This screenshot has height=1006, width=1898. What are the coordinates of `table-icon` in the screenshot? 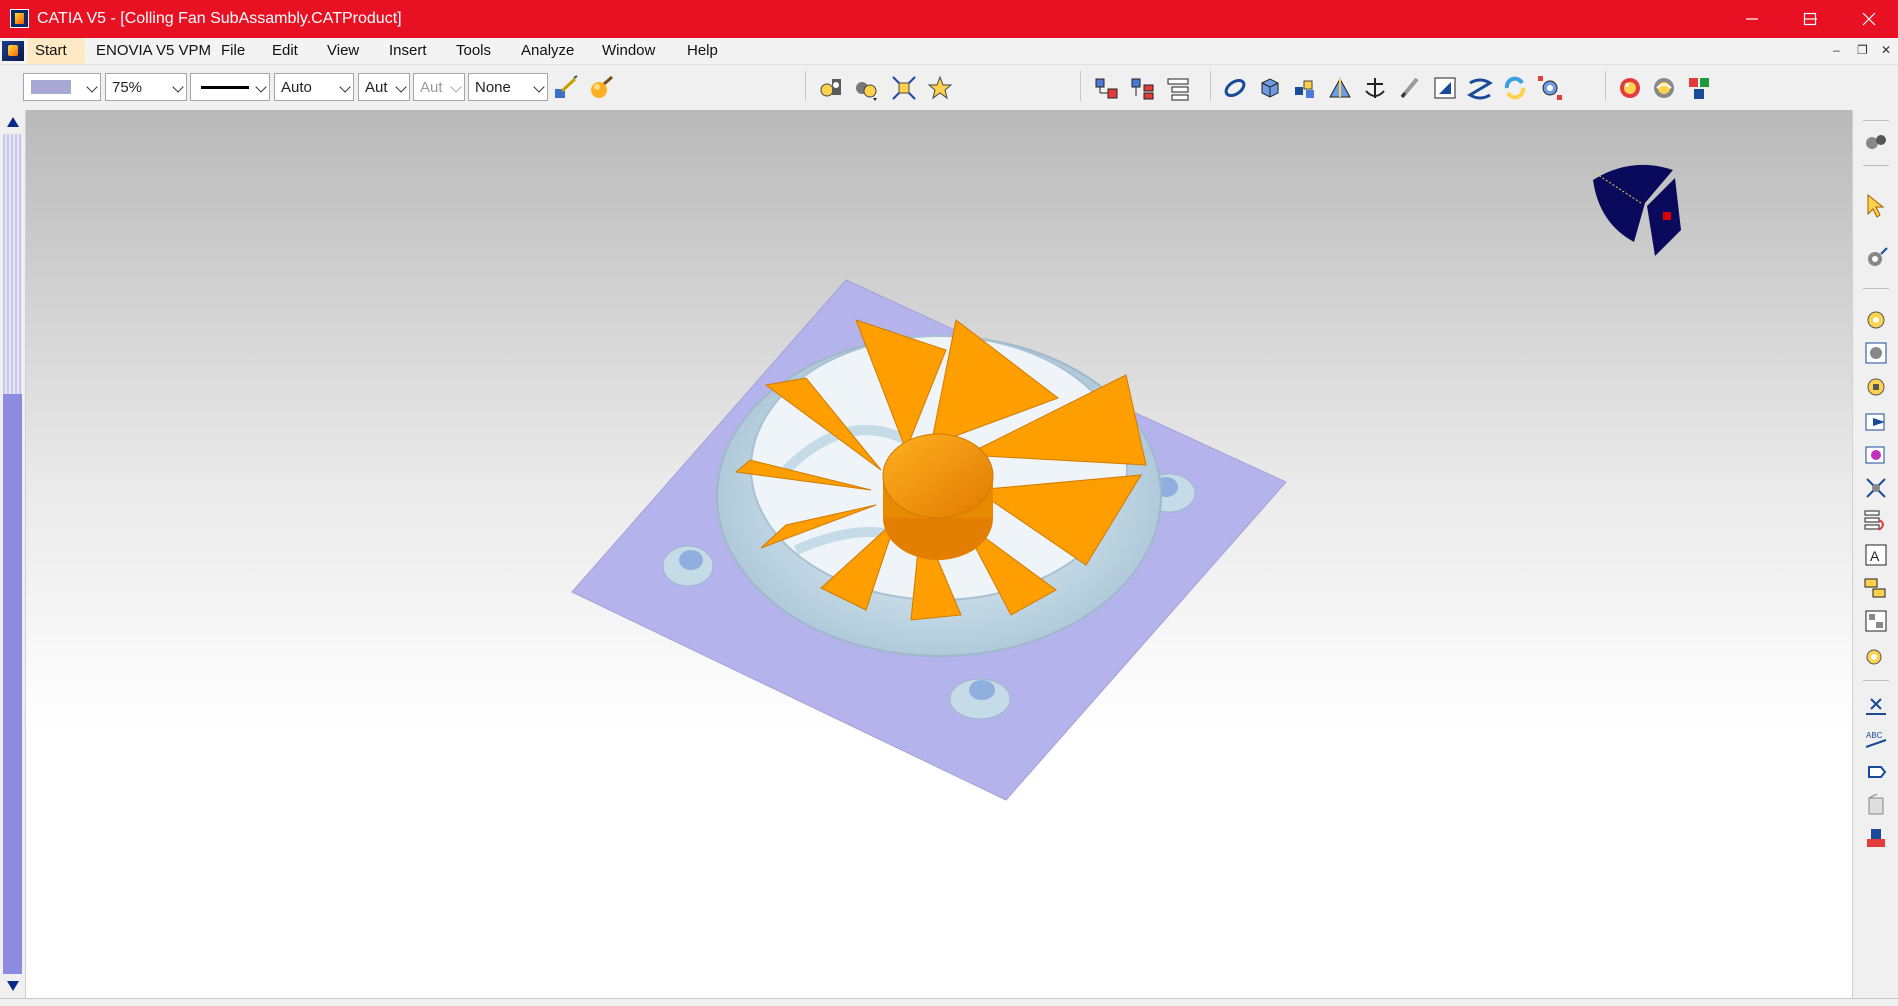 It's located at (1876, 588).